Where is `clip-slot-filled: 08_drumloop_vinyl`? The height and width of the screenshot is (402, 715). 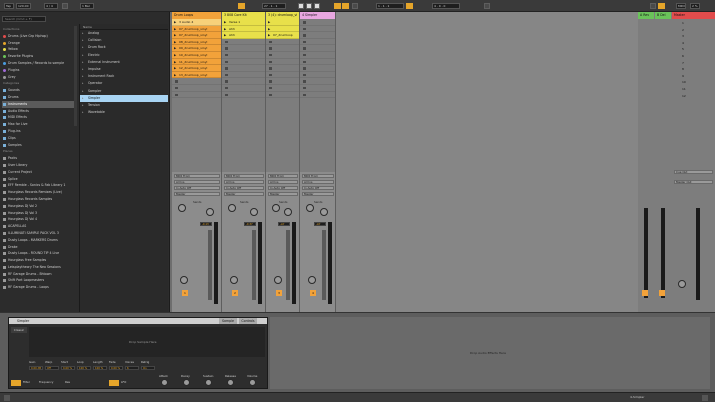
clip-slot-filled: 08_drumloop_vinyl is located at coordinates (196, 42).